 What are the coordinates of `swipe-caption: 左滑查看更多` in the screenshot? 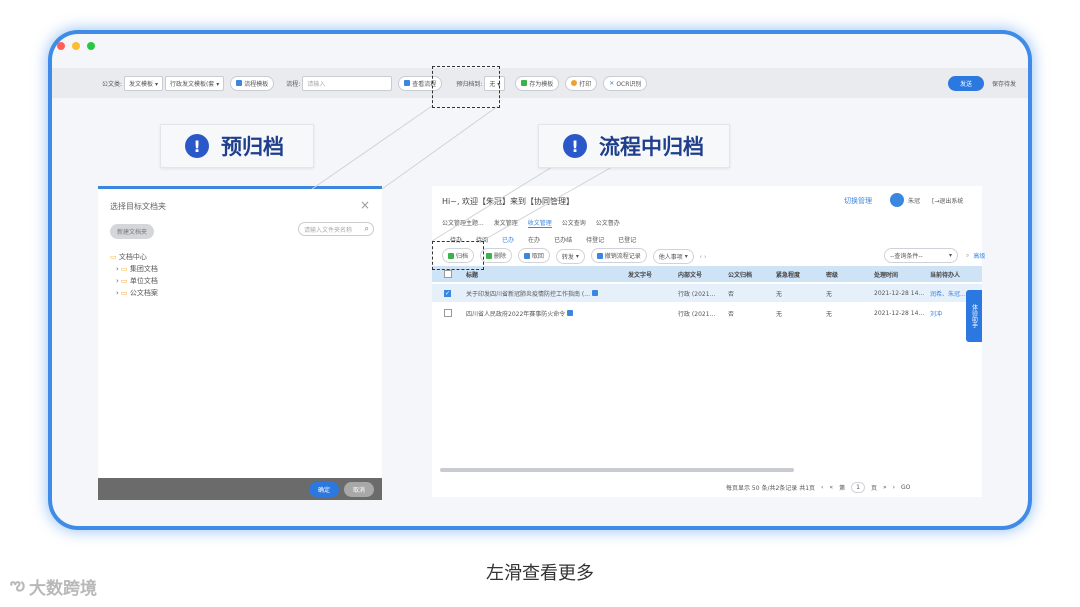 It's located at (540, 573).